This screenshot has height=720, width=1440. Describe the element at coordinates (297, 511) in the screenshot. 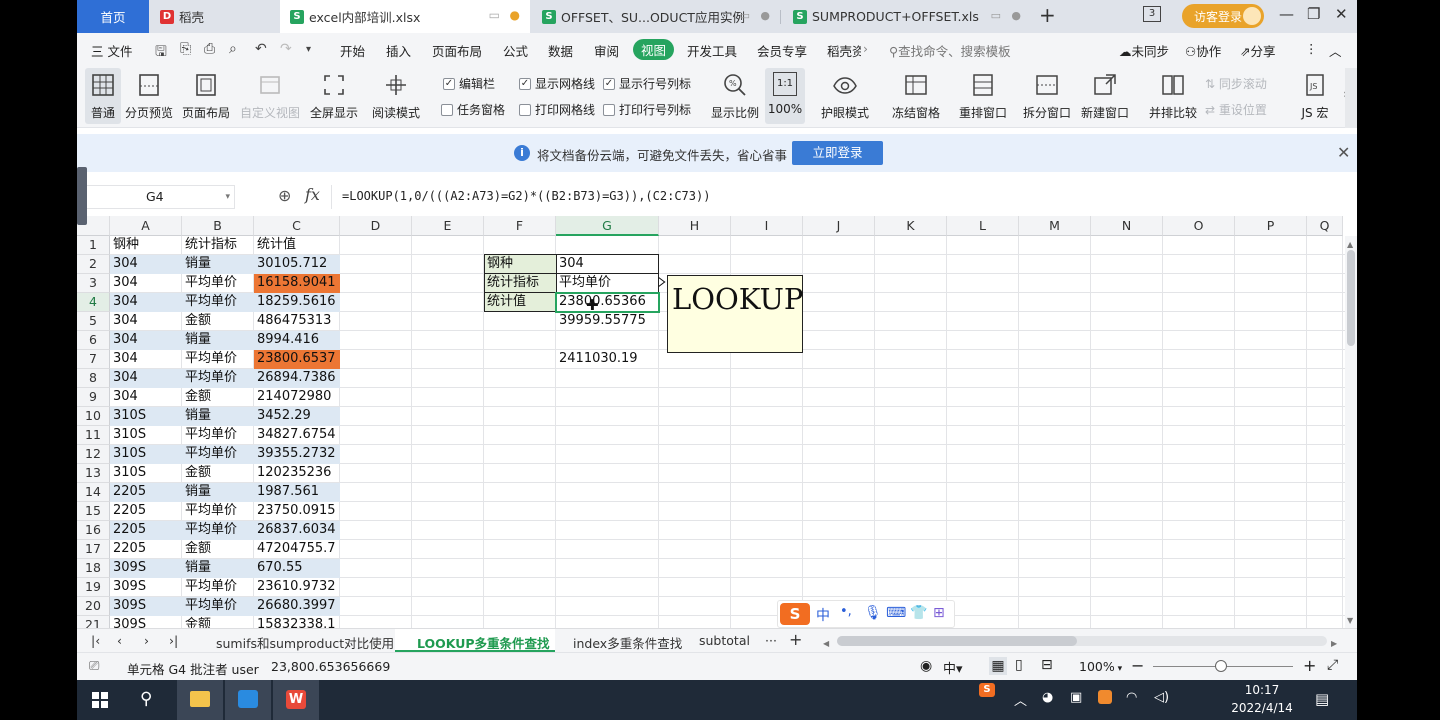

I see `cell-c15: 23750.0915` at that location.